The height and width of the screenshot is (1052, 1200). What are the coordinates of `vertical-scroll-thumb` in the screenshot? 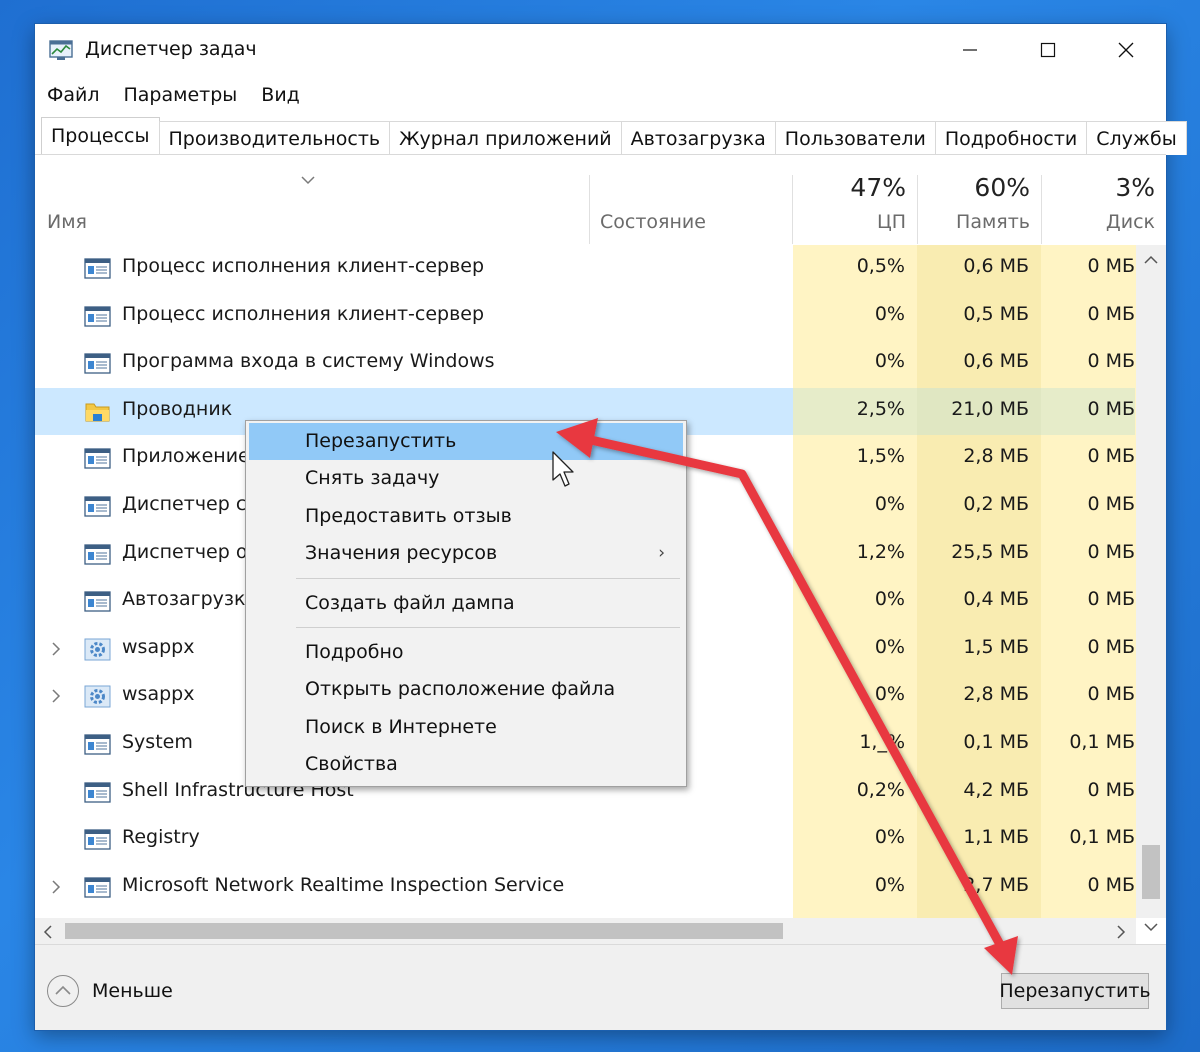 It's located at (1151, 872).